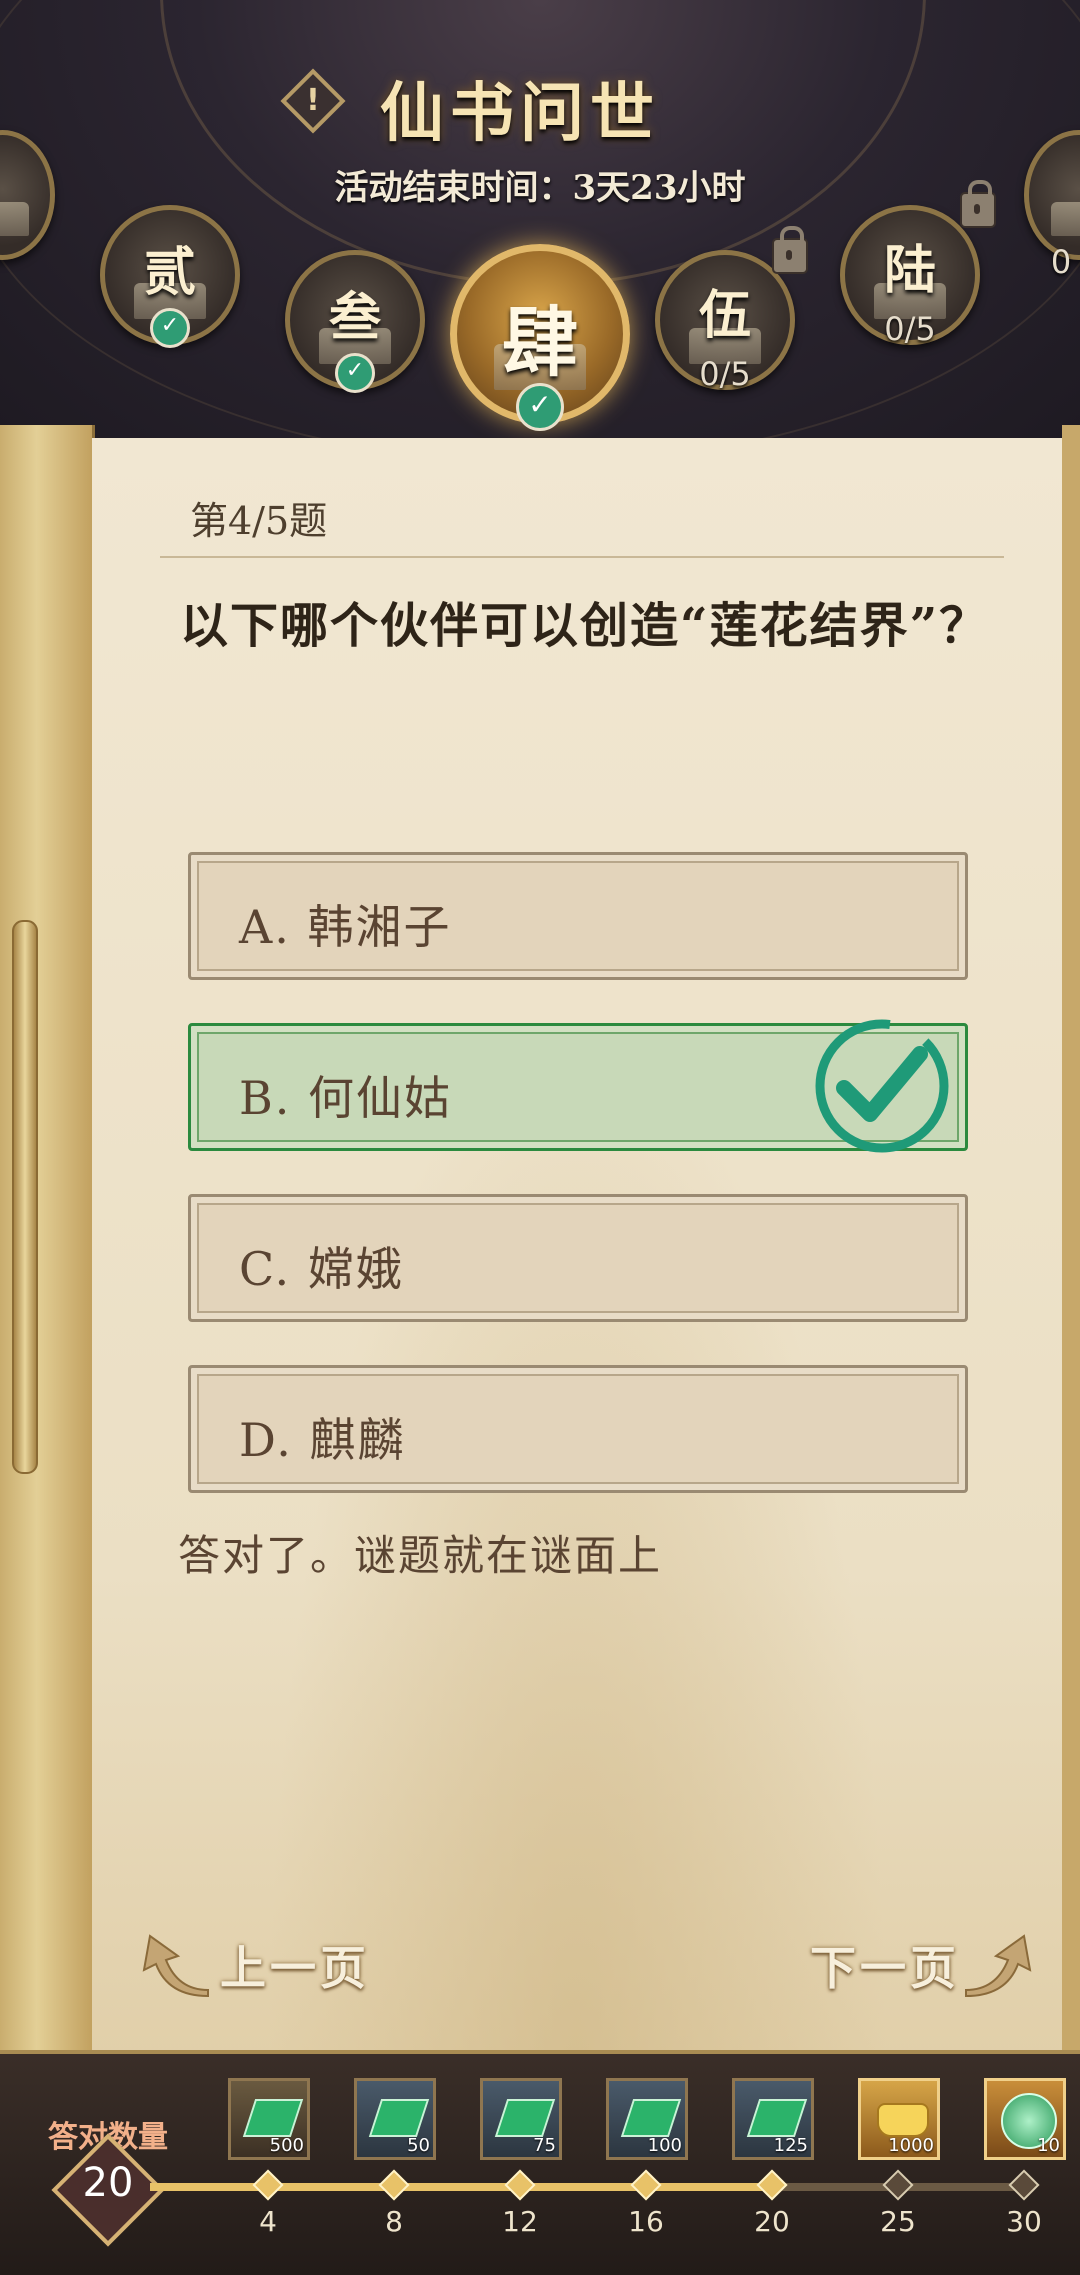  Describe the element at coordinates (578, 1258) in the screenshot. I see `option-c-button: C. 嫦娥` at that location.